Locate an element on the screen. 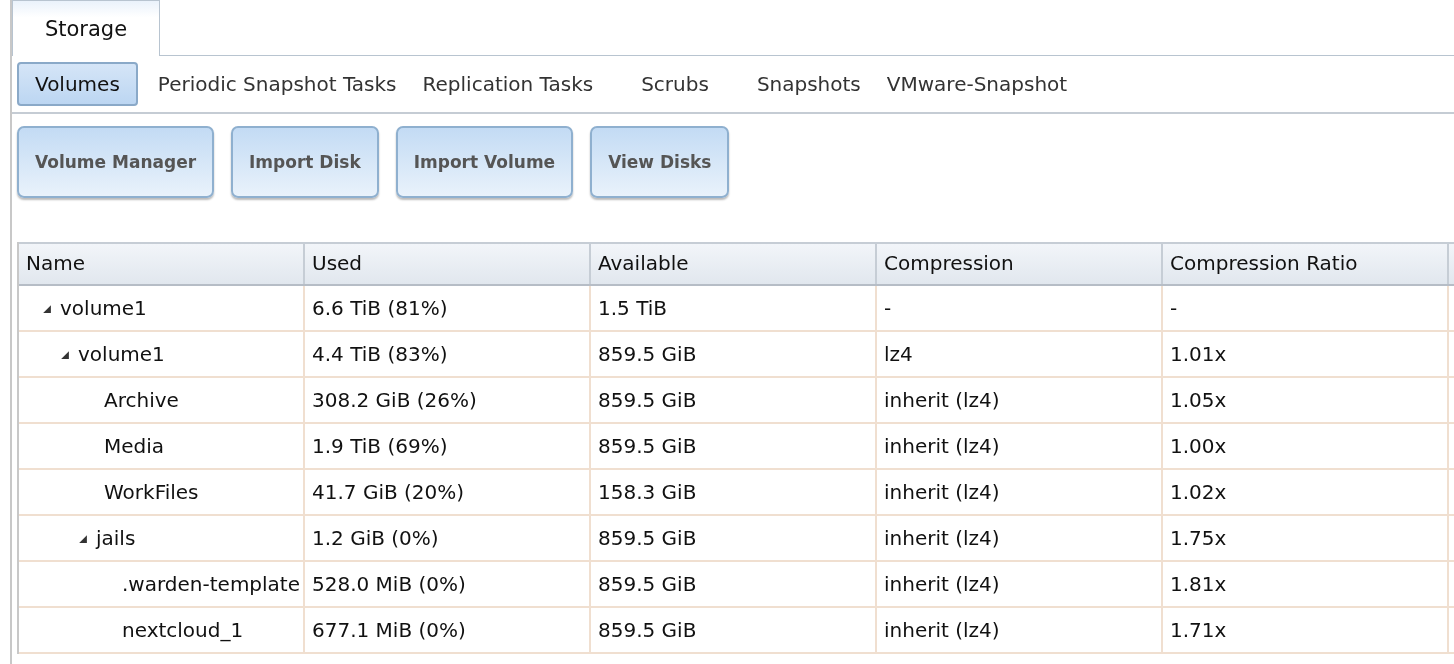 The image size is (1454, 664). table-cell: 1.05x is located at coordinates (1306, 400).